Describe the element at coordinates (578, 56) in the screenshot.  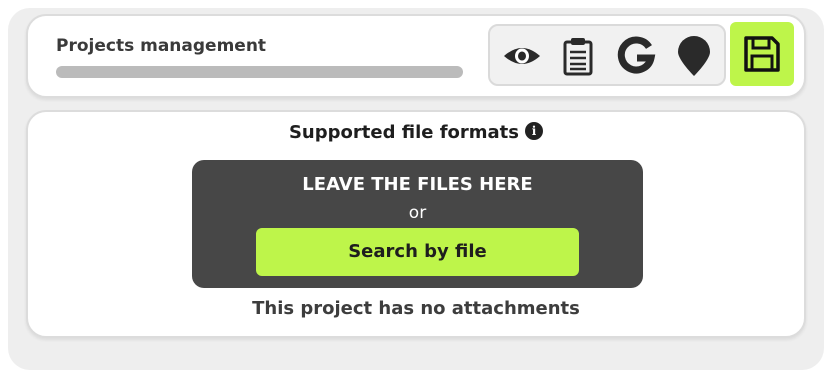
I see `clipboard-icon` at that location.